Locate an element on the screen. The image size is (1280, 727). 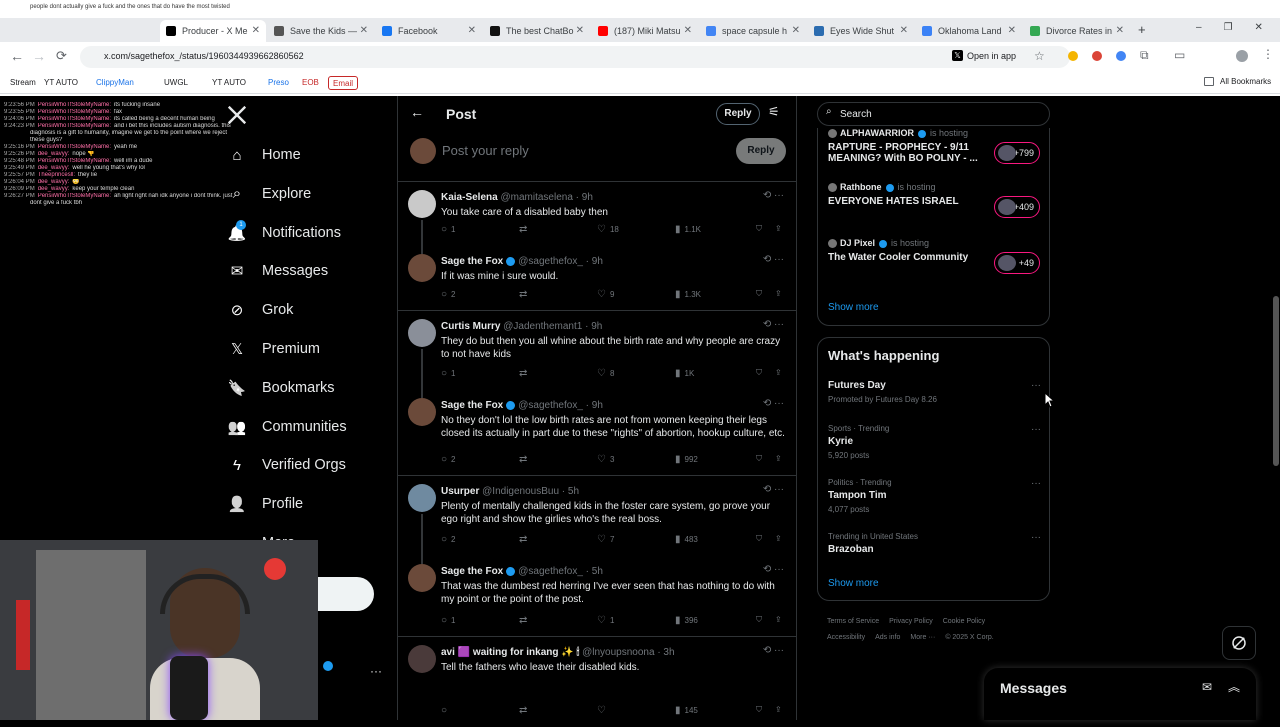
minimize-icon: – is located at coordinates (1199, 27).